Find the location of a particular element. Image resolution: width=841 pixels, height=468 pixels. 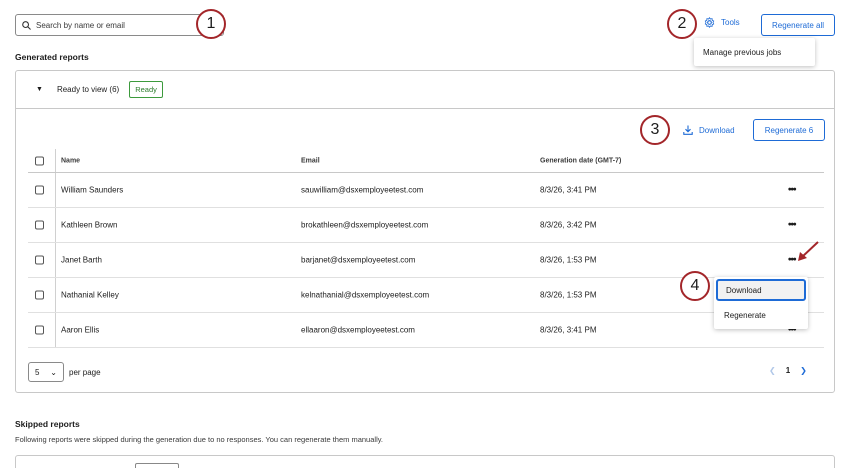

search-input is located at coordinates (126, 25).